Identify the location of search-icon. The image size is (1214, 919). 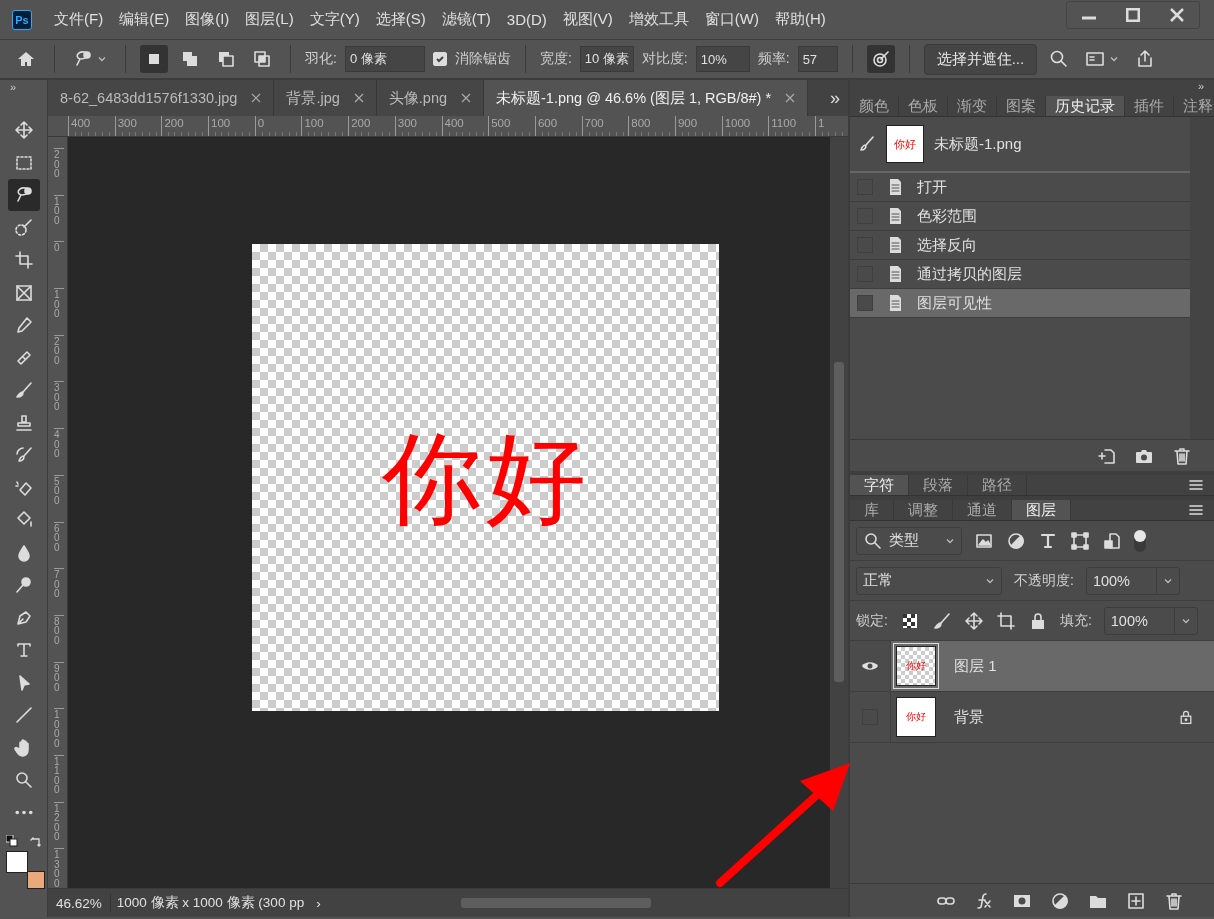
(873, 540).